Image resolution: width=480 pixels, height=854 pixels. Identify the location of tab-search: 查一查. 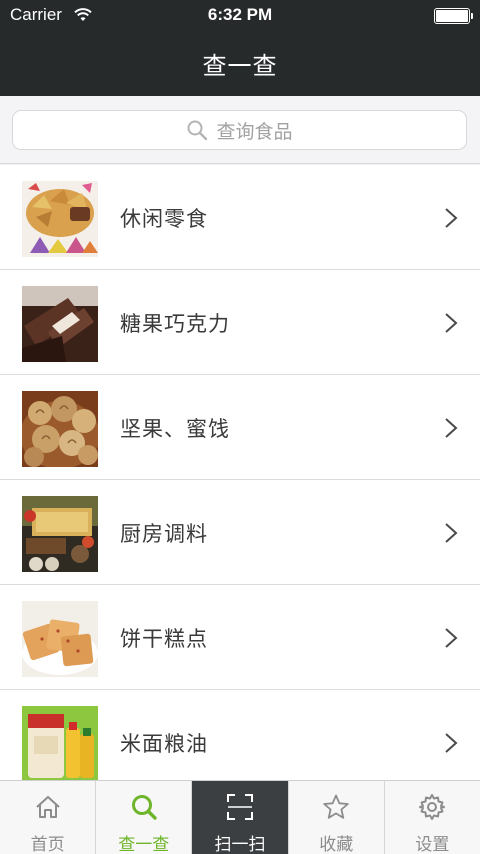
(144, 817).